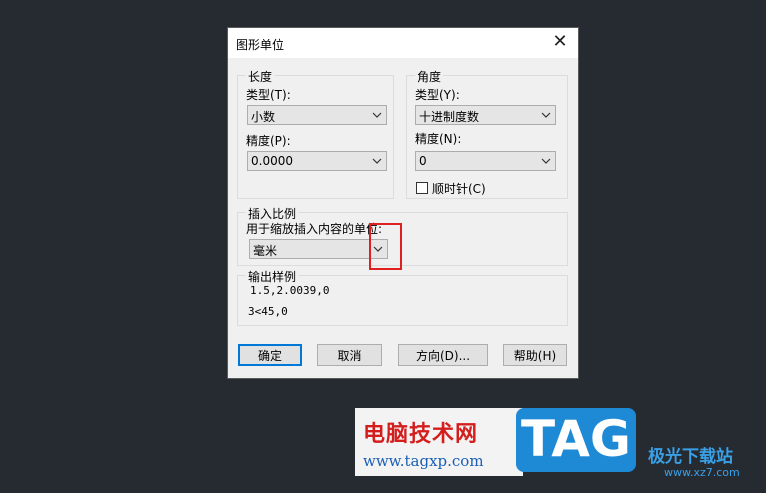 The height and width of the screenshot is (493, 766). Describe the element at coordinates (690, 457) in the screenshot. I see `watermark2-site-name: 极光下载站` at that location.